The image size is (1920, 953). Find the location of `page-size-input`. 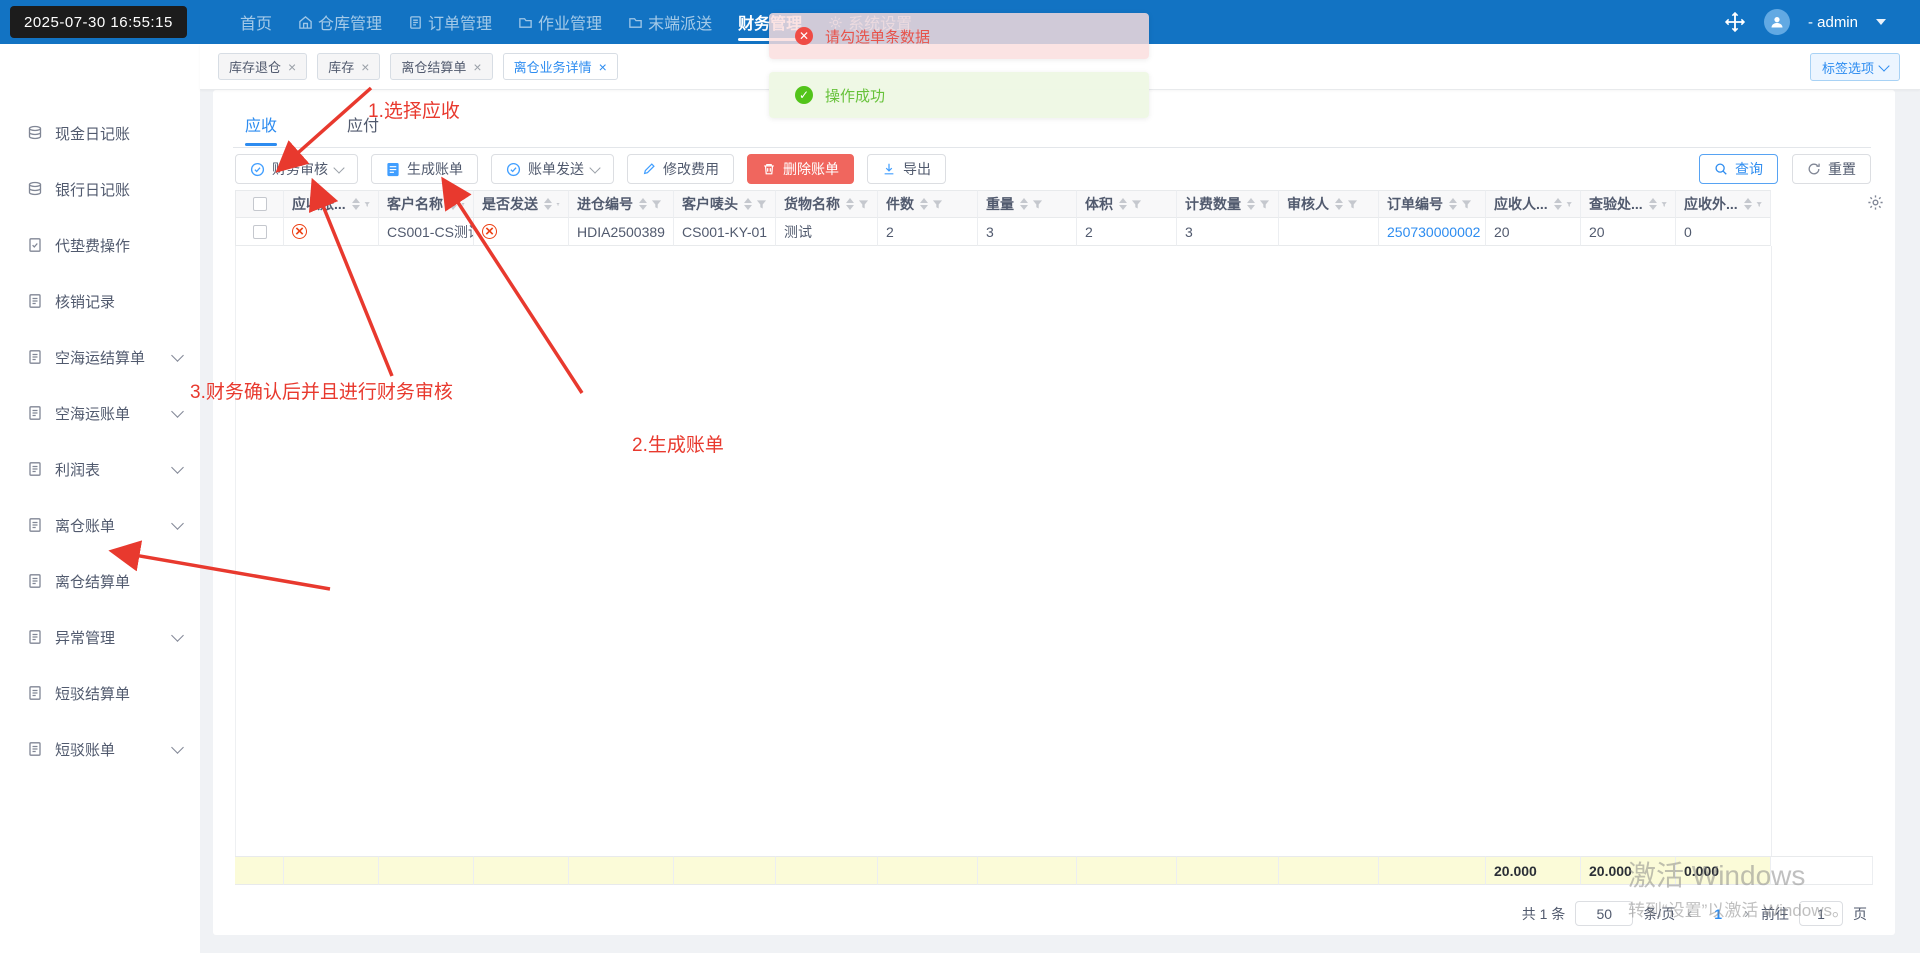

page-size-input is located at coordinates (1604, 913).